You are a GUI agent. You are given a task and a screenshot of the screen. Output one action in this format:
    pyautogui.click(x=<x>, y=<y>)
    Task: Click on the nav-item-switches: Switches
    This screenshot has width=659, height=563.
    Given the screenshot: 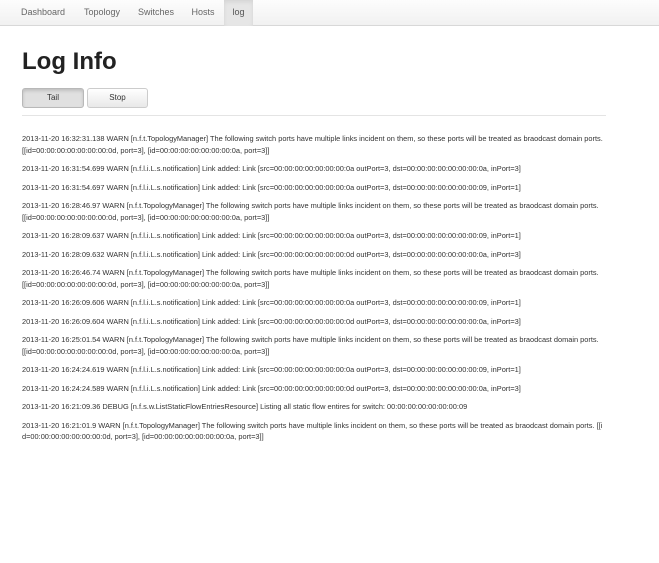 What is the action you would take?
    pyautogui.click(x=156, y=13)
    